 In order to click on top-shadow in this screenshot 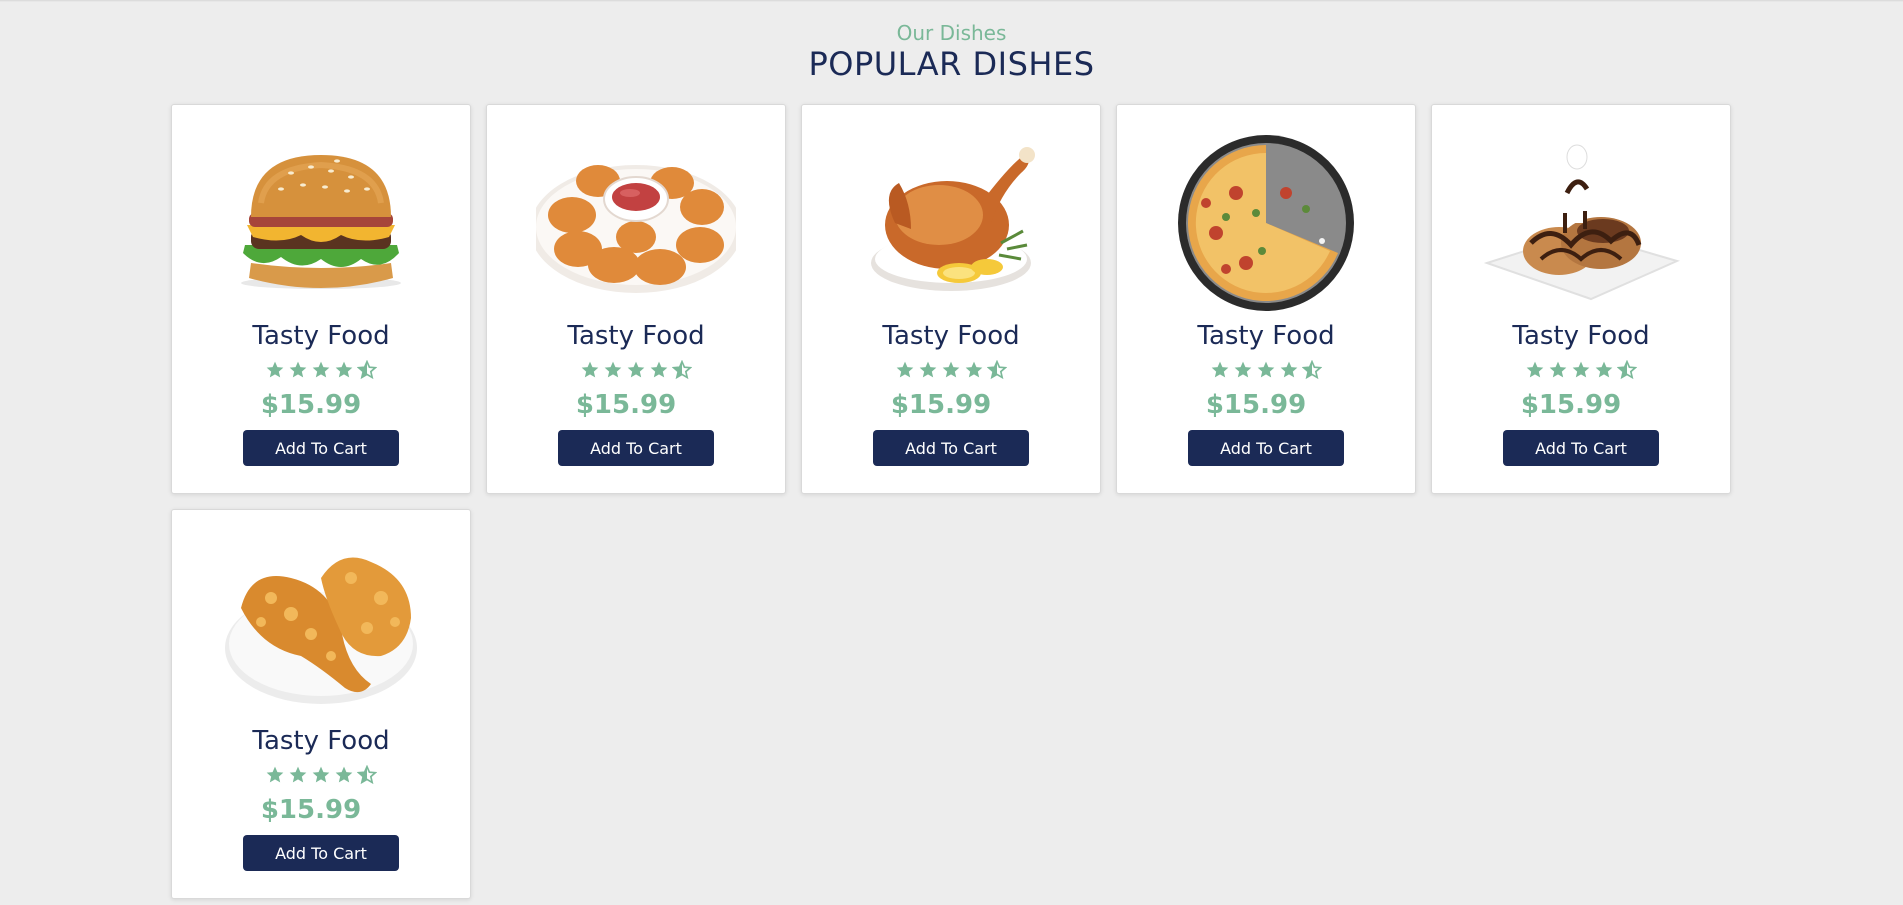, I will do `click(951, 1)`.